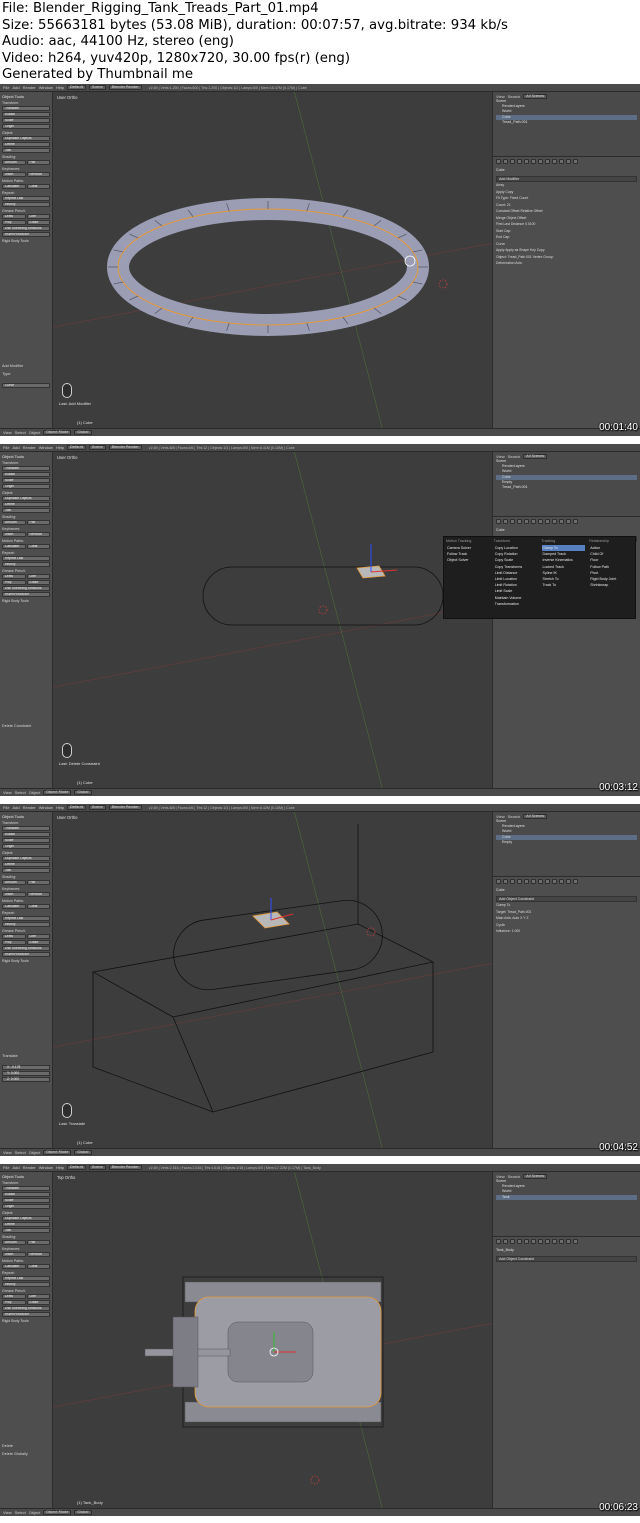  Describe the element at coordinates (26, 138) in the screenshot. I see `duplicate-objects-button: Duplicate Objects` at that location.